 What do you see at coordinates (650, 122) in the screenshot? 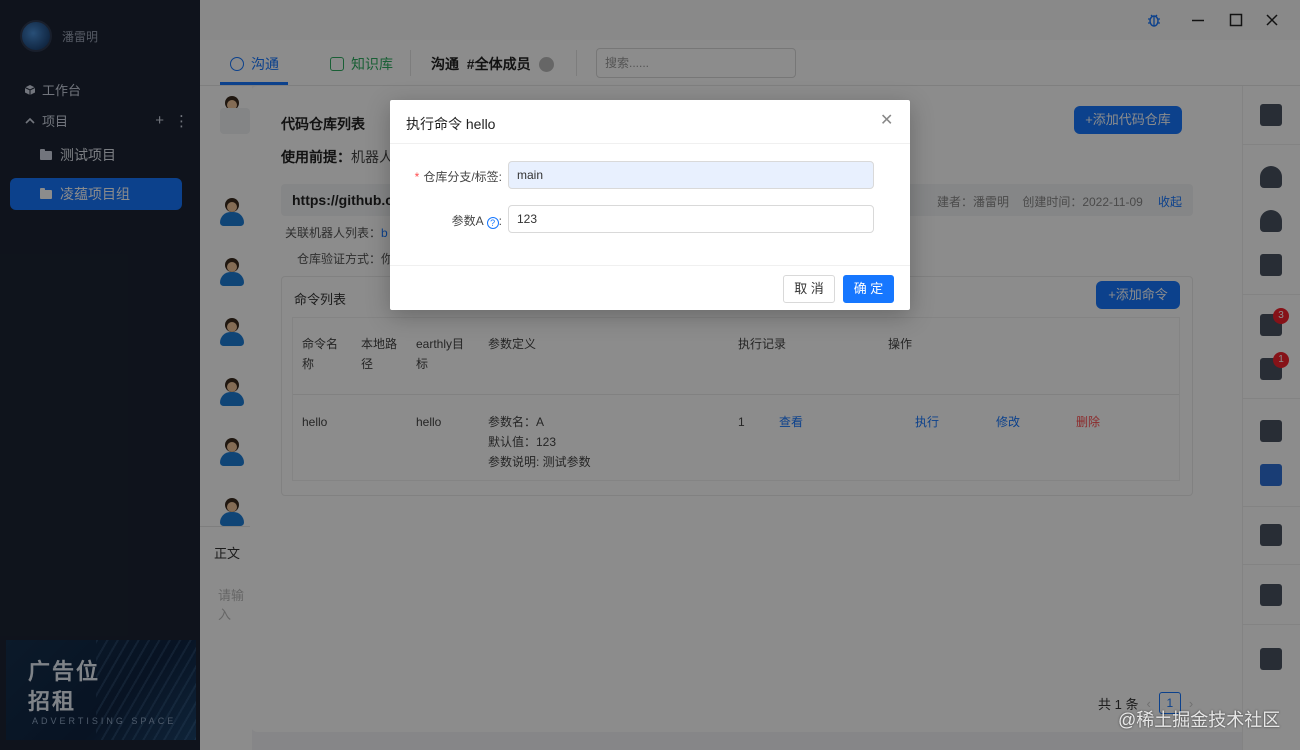
I see `dialog-header: 执行命令 hello ✕` at bounding box center [650, 122].